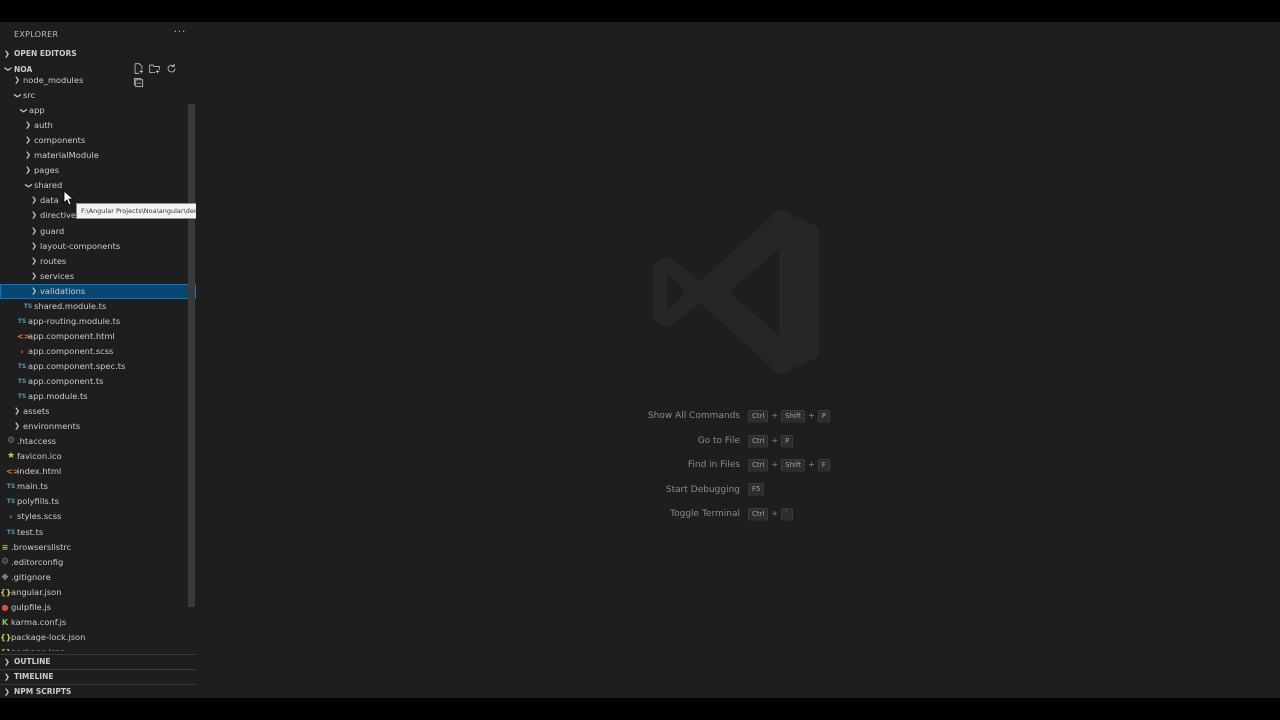 The image size is (1280, 720). What do you see at coordinates (746, 490) in the screenshot?
I see `shortcut-row: Start Debugging F5` at bounding box center [746, 490].